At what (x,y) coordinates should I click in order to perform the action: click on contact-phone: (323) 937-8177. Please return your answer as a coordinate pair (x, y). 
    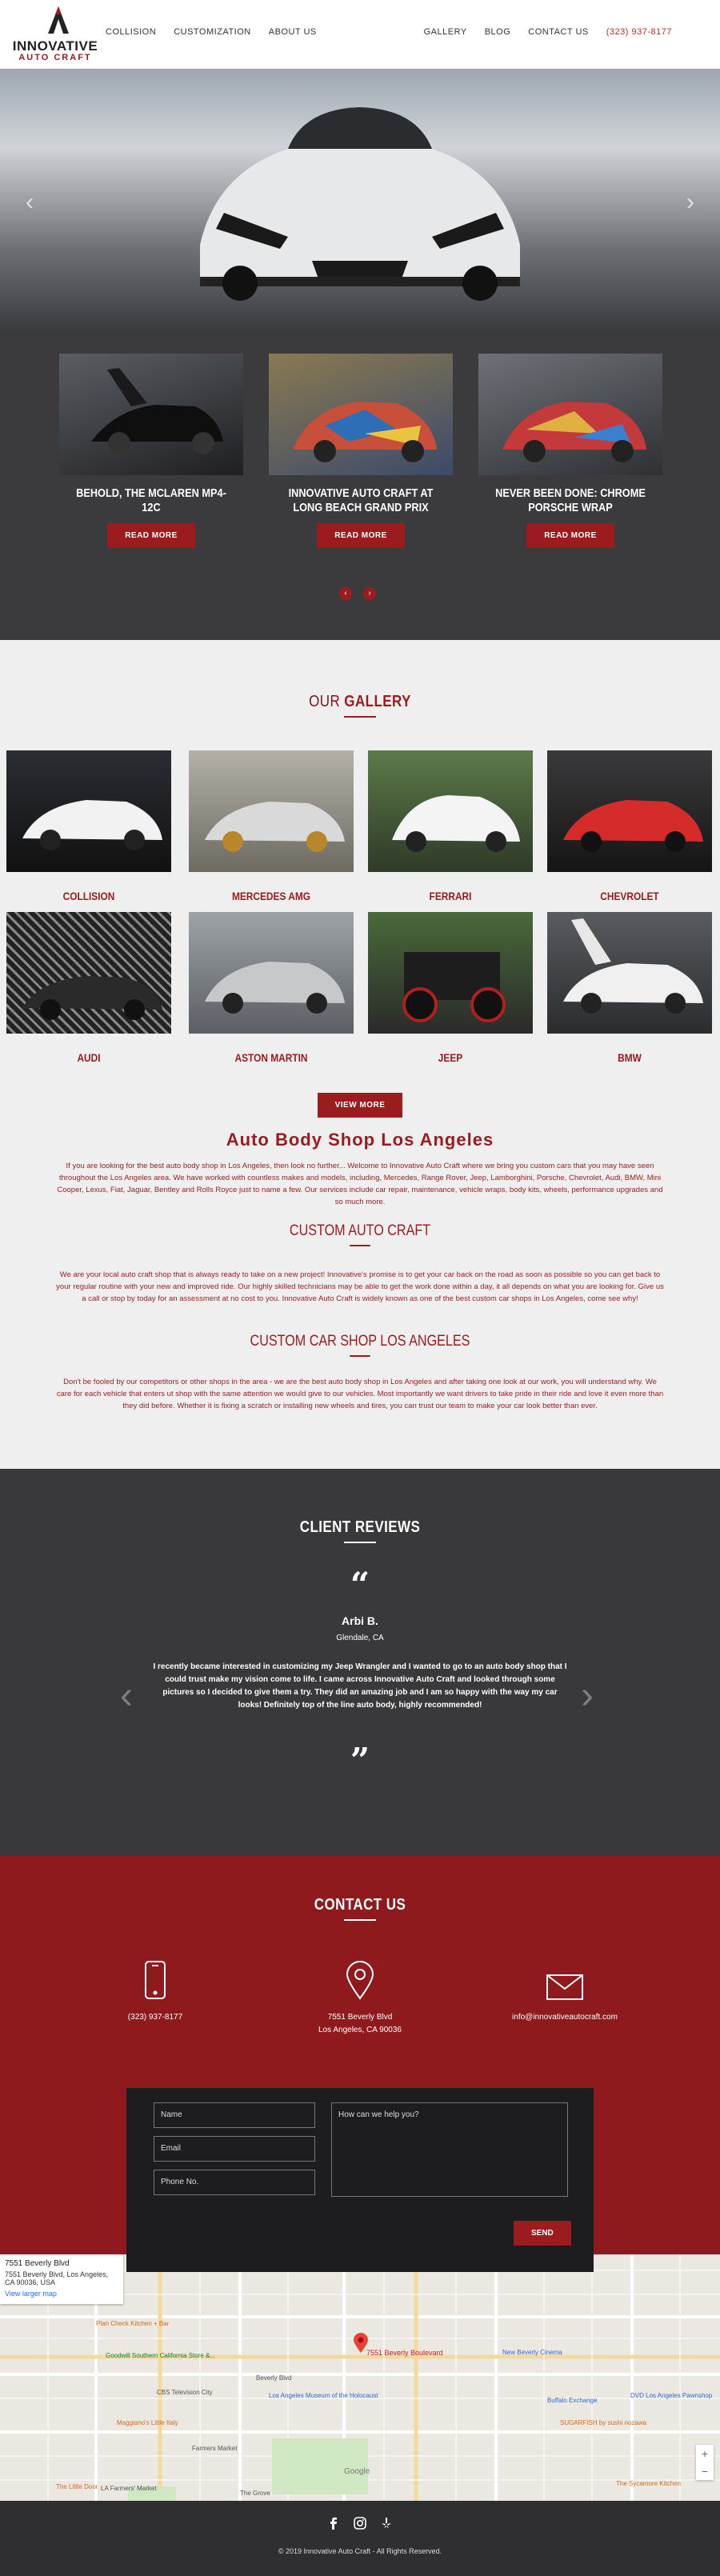
    Looking at the image, I should click on (155, 1991).